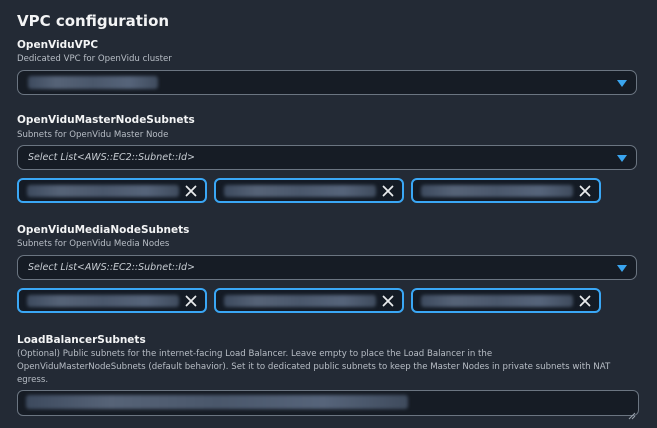 The height and width of the screenshot is (428, 657). I want to click on resize-grip-icon, so click(632, 412).